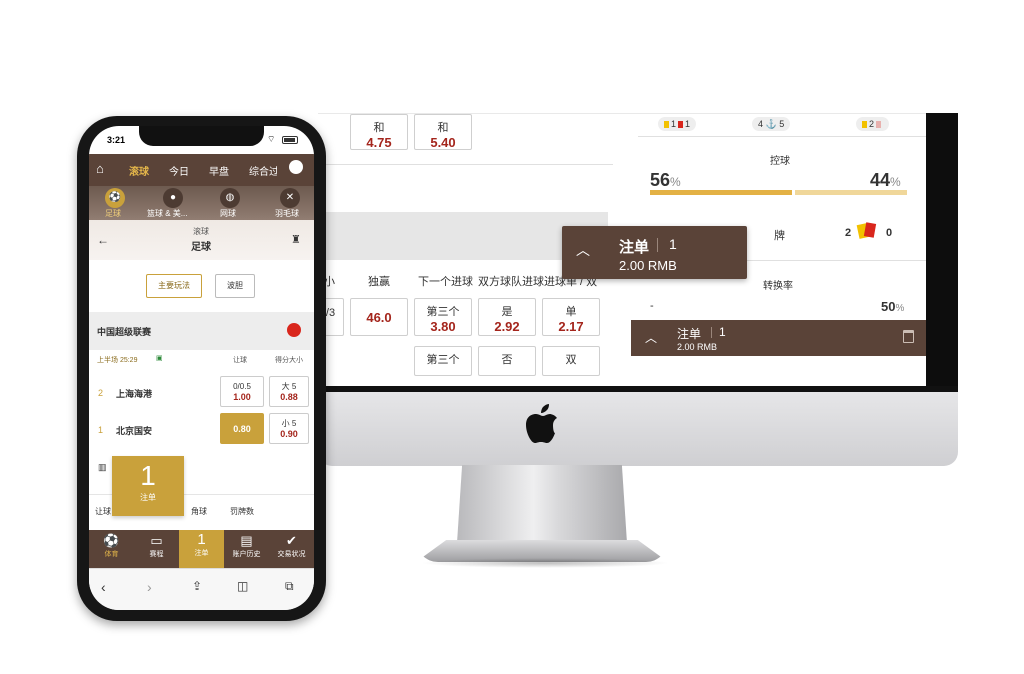 The height and width of the screenshot is (674, 1024). I want to click on nav-live: 滚球, so click(139, 170).